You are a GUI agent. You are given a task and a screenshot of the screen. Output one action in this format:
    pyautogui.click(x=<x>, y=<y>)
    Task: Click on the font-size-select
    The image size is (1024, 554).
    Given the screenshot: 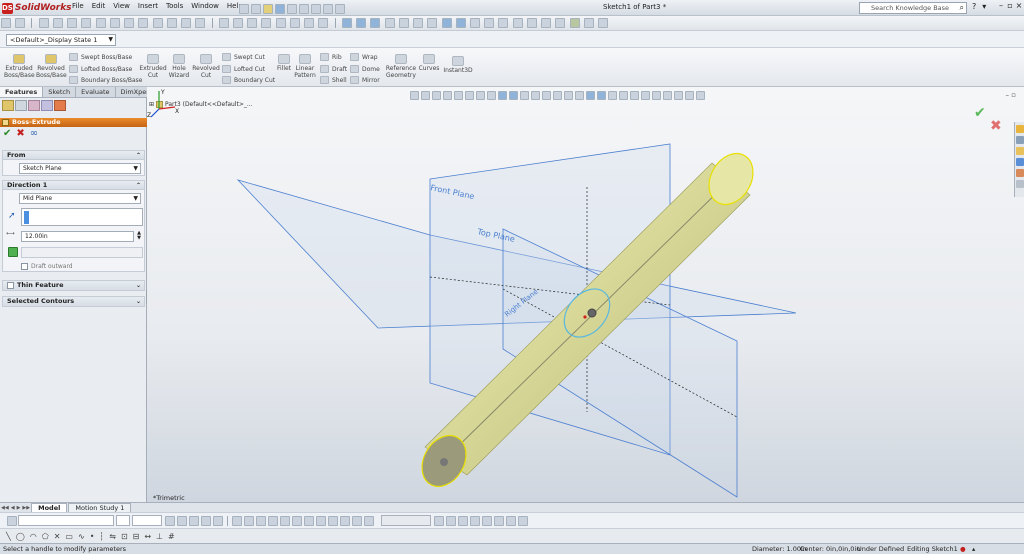 What is the action you would take?
    pyautogui.click(x=147, y=520)
    